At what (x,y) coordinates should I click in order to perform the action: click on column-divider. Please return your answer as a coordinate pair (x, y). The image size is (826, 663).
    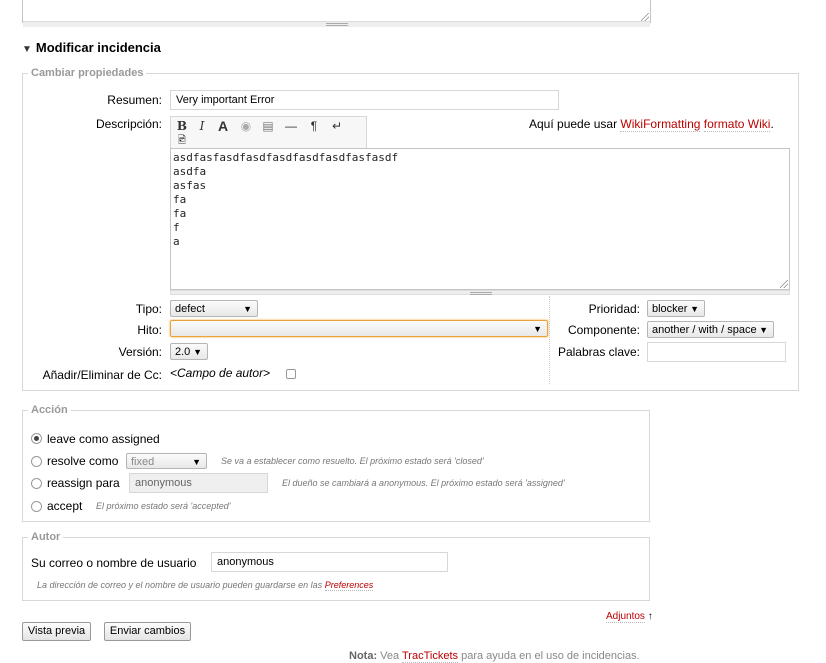
    Looking at the image, I should click on (549, 340).